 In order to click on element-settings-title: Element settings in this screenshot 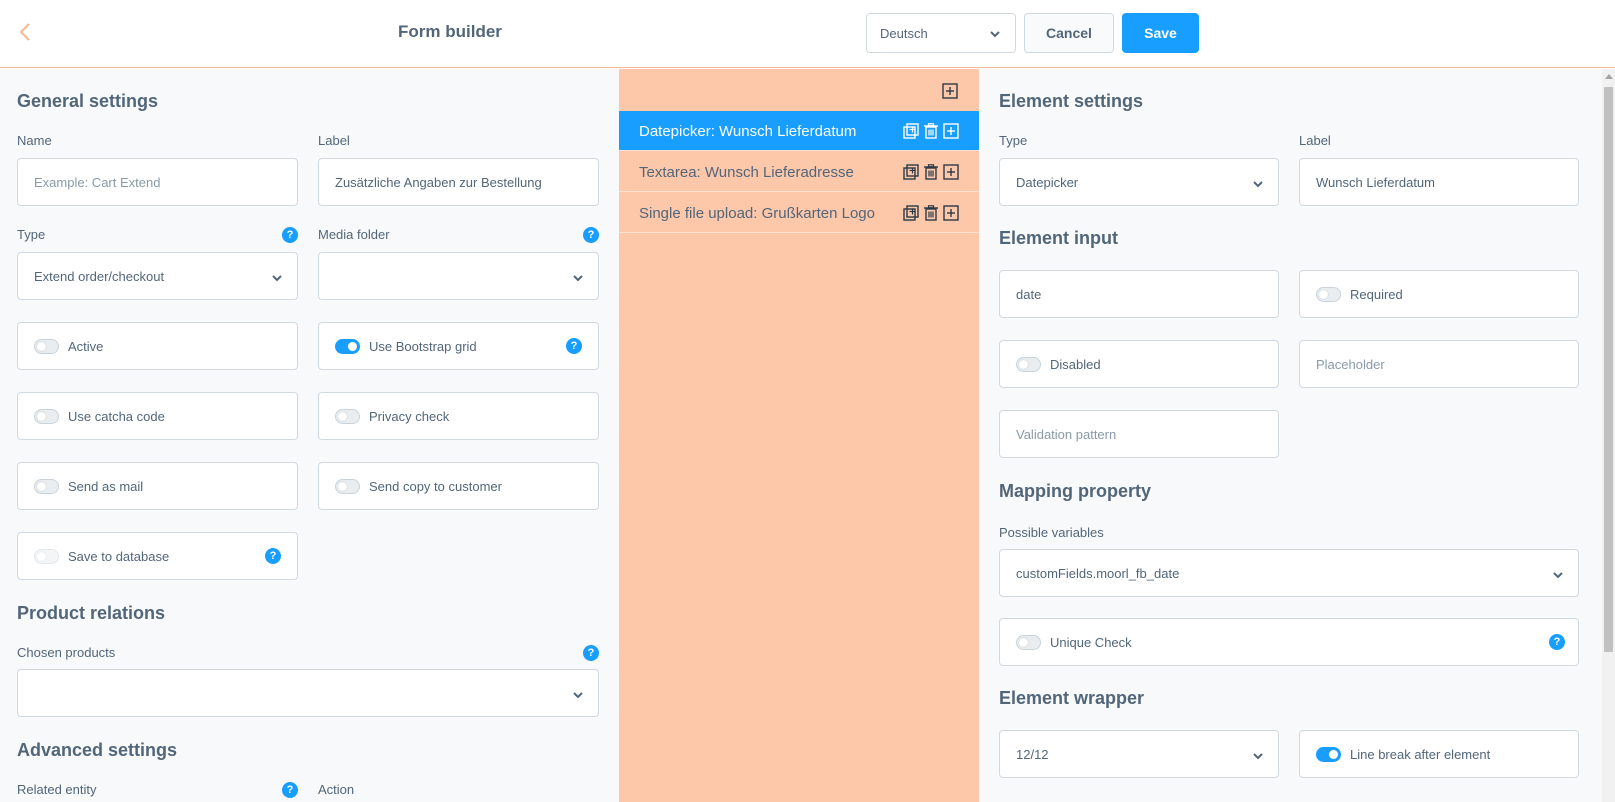, I will do `click(1071, 101)`.